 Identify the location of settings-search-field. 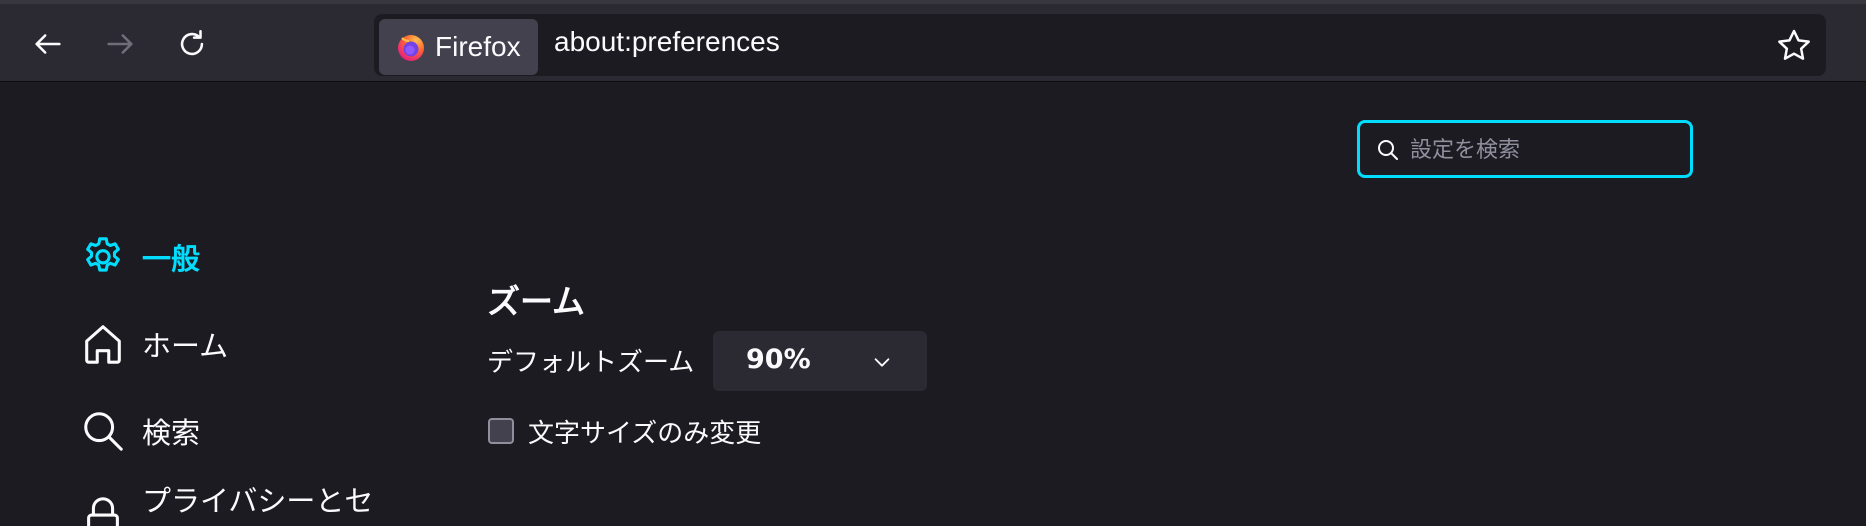
(1525, 149).